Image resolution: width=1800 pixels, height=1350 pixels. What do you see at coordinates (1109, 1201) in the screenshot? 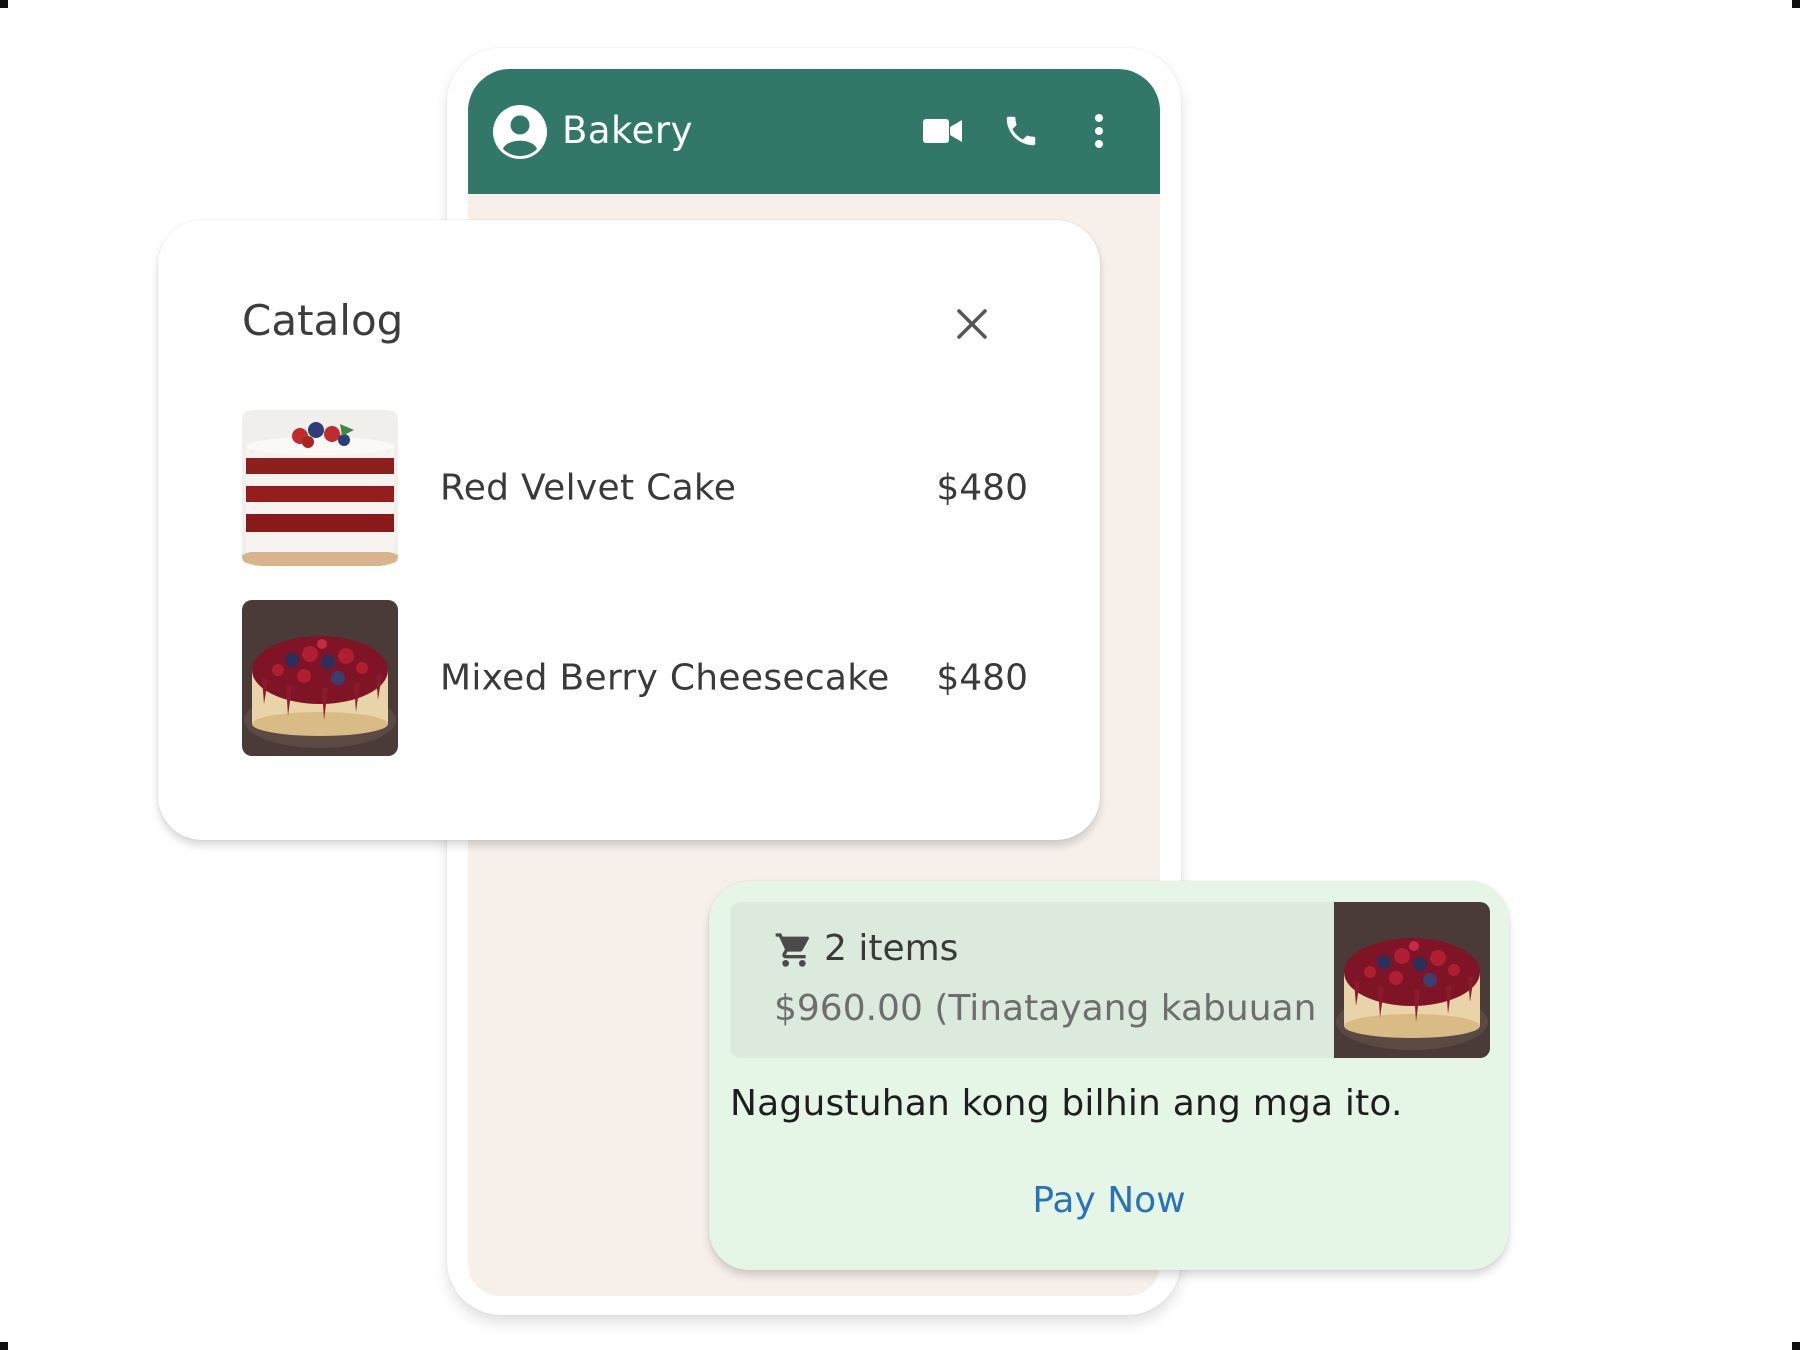
I see `pay-now-button: Pay Now` at bounding box center [1109, 1201].